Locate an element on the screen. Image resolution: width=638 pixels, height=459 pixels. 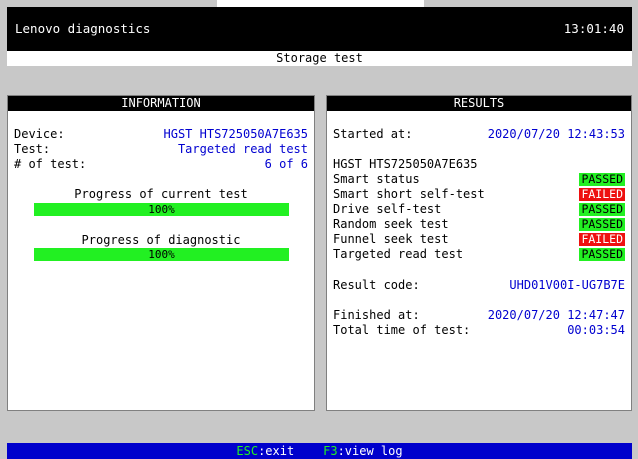
test-row: Test: Targeted read test is located at coordinates (161, 149).